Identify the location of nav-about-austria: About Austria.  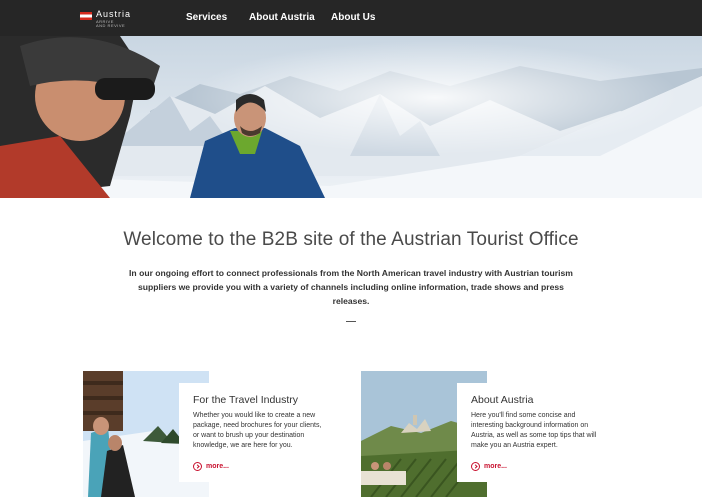
(282, 17).